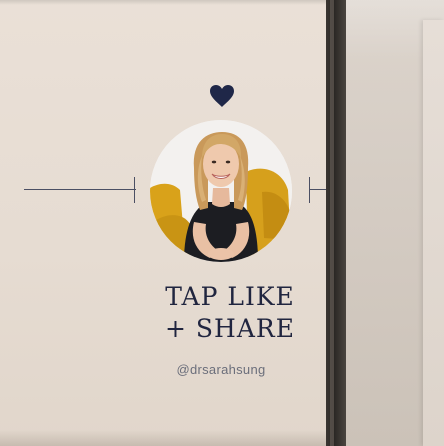  I want to click on card-top-edge, so click(164, 2).